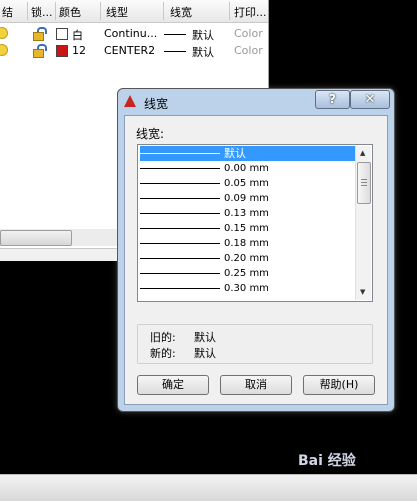 This screenshot has width=417, height=501. I want to click on header-freeze: 结, so click(7, 12).